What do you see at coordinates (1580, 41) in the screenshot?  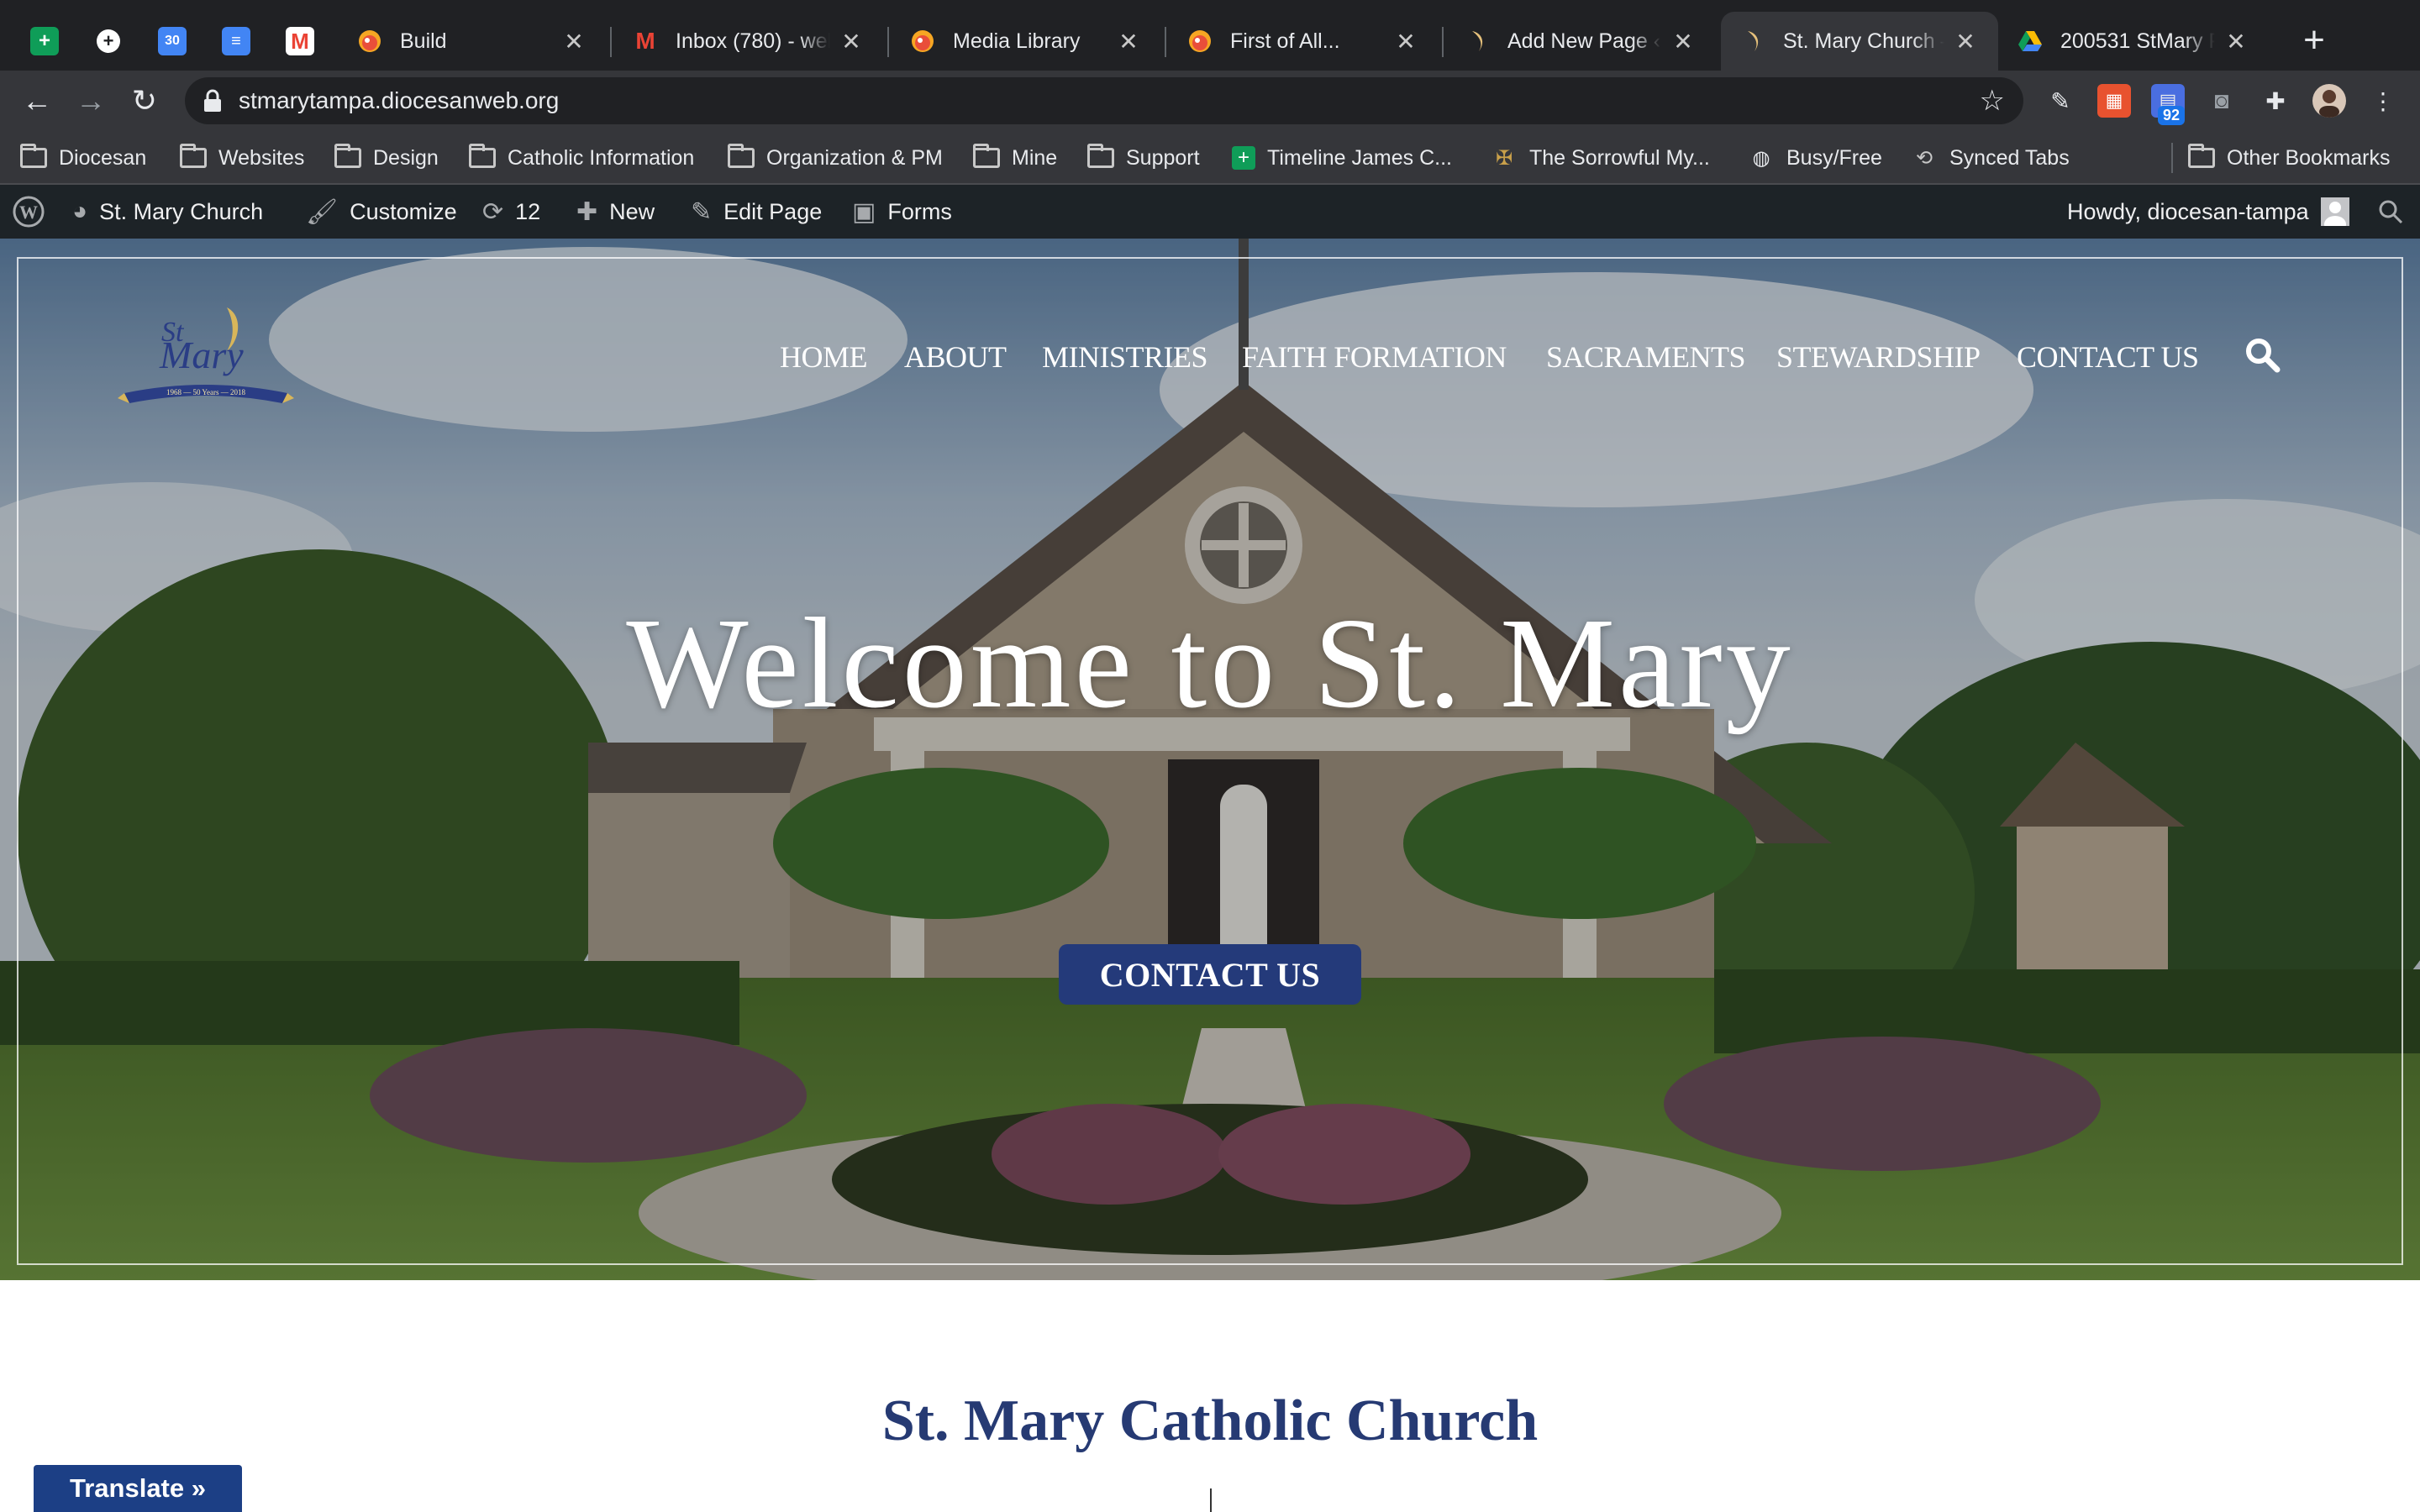 I see `tab-add-new-page: Add New Page ‹ S ✕` at bounding box center [1580, 41].